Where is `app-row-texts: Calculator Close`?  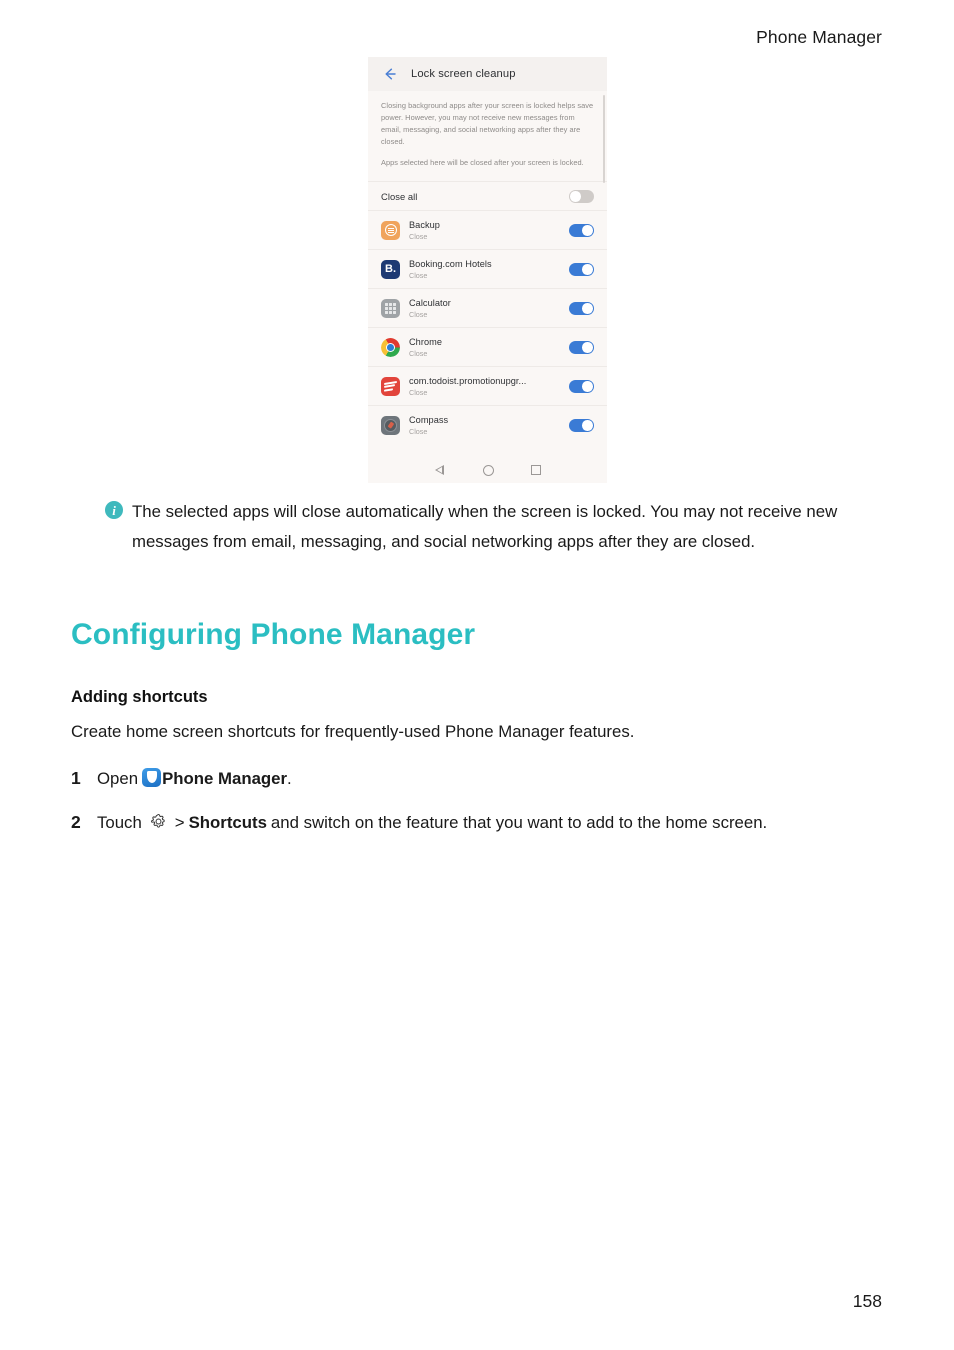 app-row-texts: Calculator Close is located at coordinates (484, 308).